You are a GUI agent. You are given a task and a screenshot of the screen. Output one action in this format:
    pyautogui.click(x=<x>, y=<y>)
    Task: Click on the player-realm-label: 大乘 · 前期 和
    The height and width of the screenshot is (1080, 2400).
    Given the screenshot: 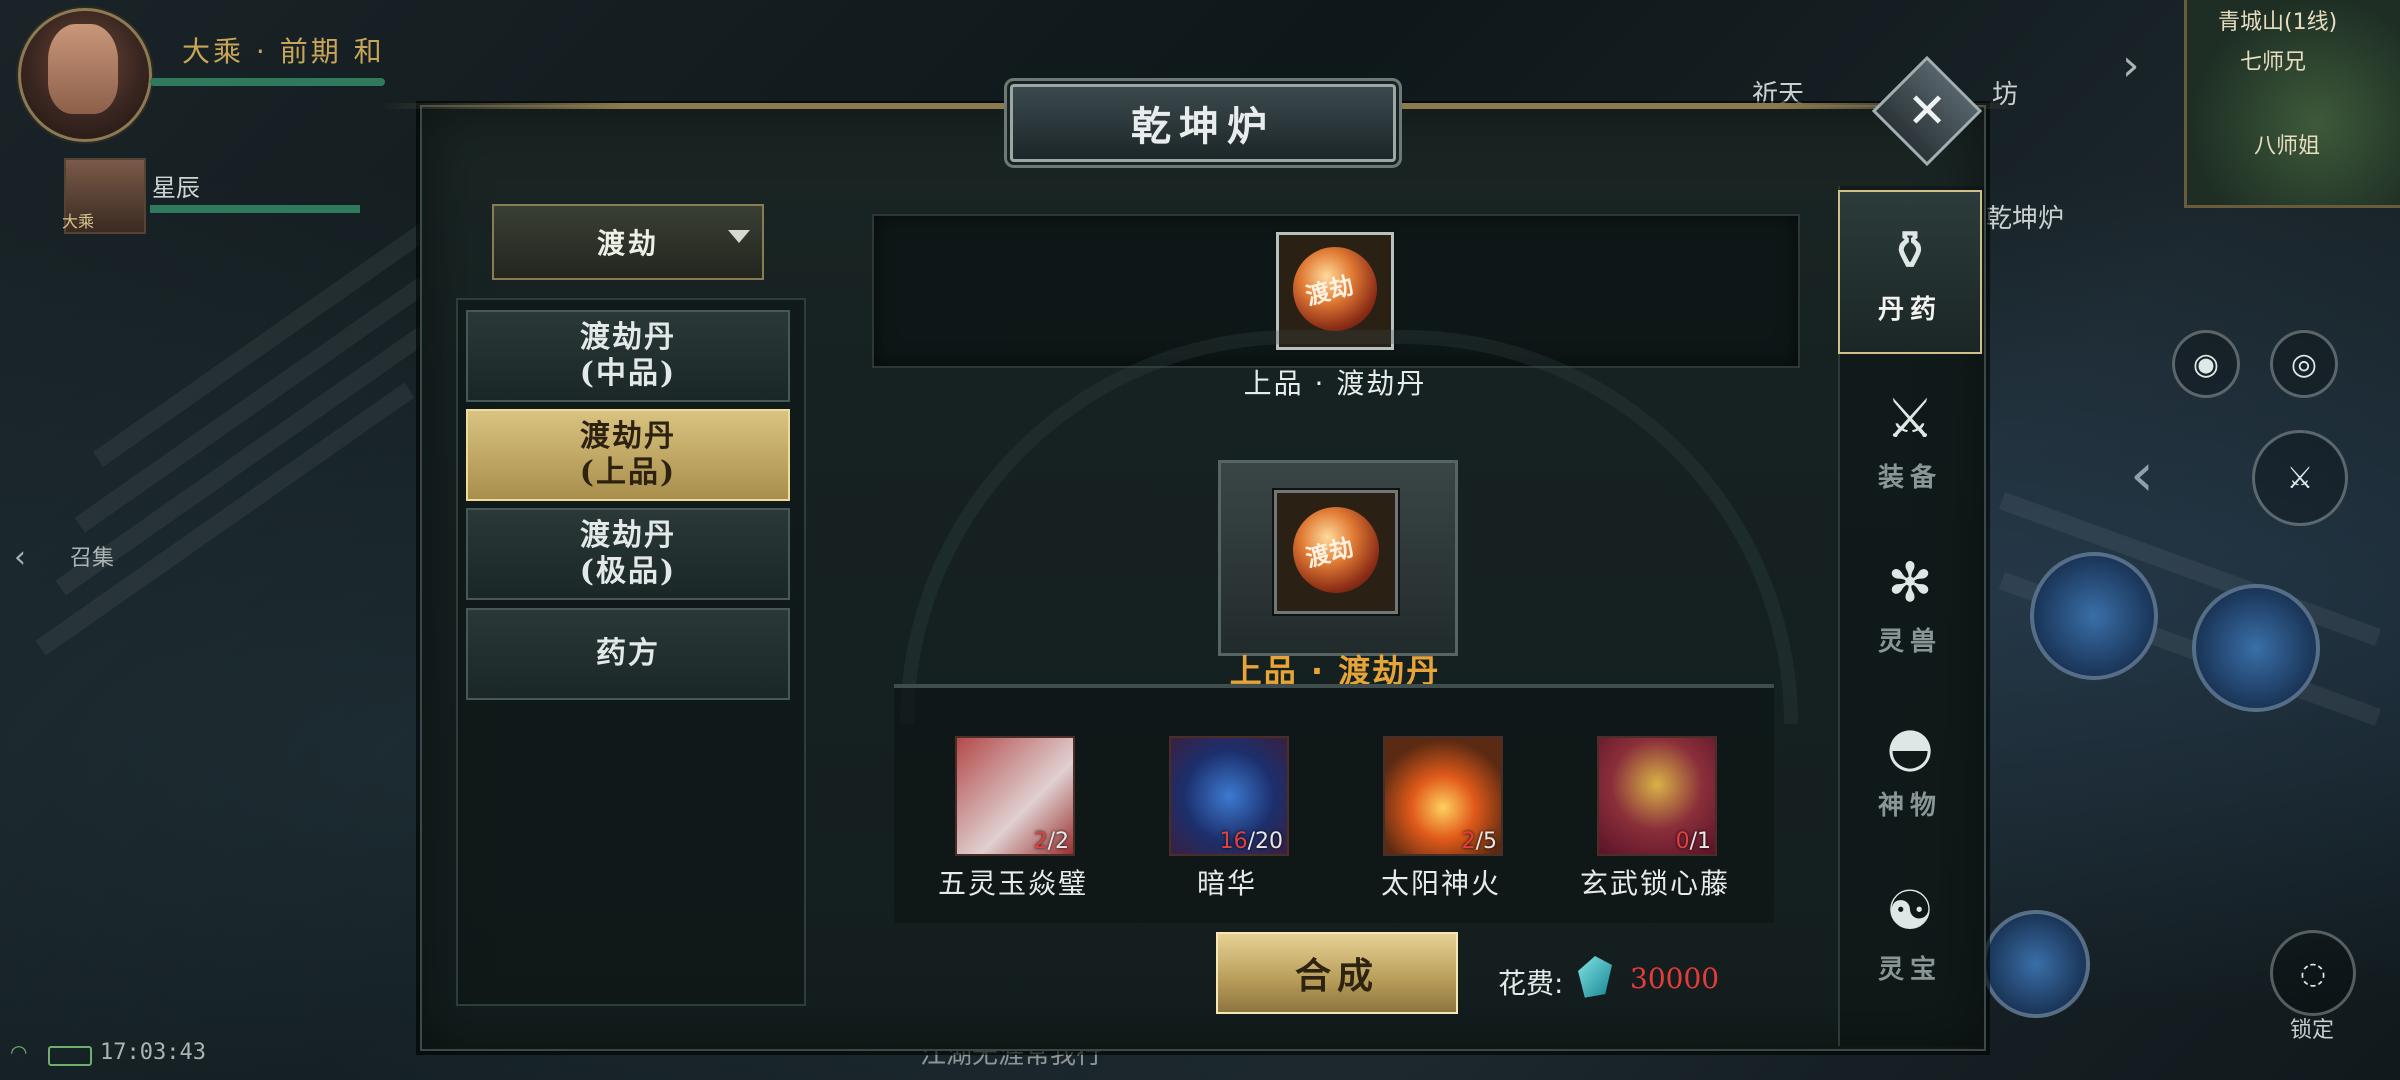 What is the action you would take?
    pyautogui.click(x=283, y=51)
    